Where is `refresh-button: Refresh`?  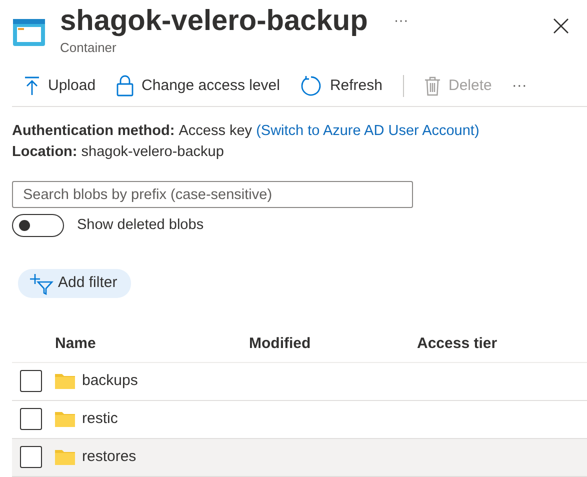
refresh-button: Refresh is located at coordinates (341, 86).